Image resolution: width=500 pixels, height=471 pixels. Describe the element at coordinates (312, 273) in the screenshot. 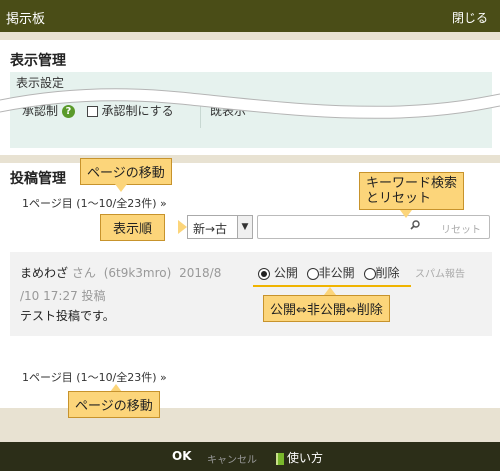

I see `radio-private` at that location.